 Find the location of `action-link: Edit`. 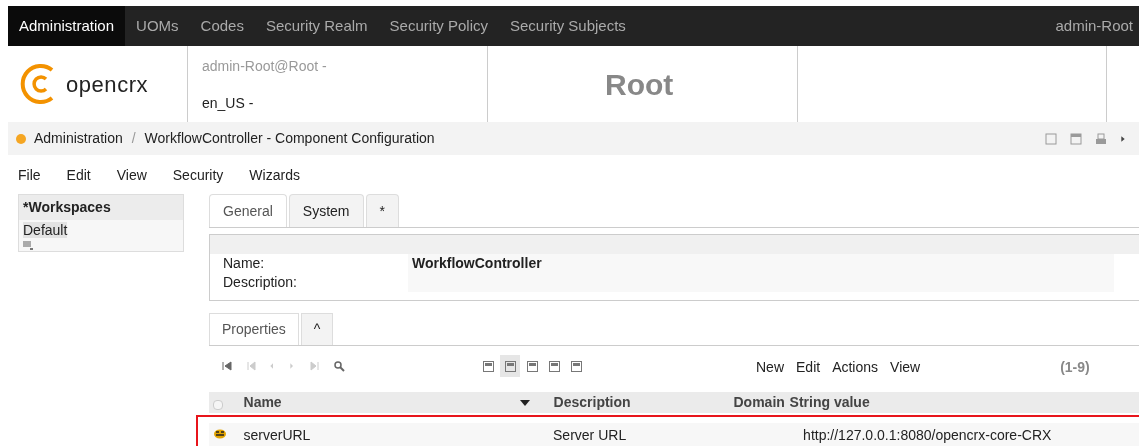

action-link: Edit is located at coordinates (808, 367).